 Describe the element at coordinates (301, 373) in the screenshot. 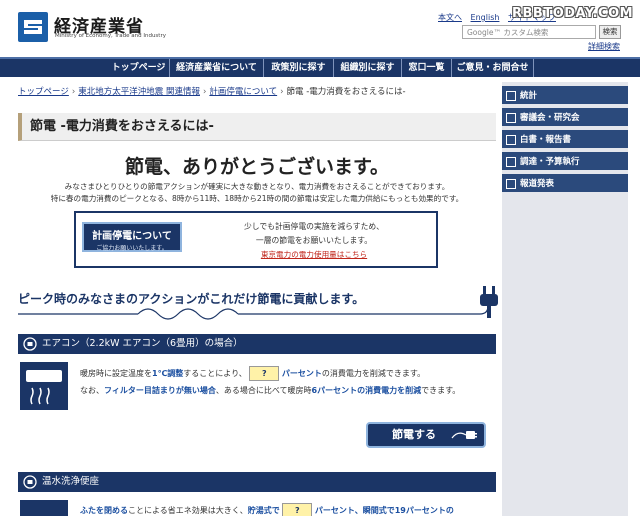

I see `ac-percent-label: パーセント` at that location.